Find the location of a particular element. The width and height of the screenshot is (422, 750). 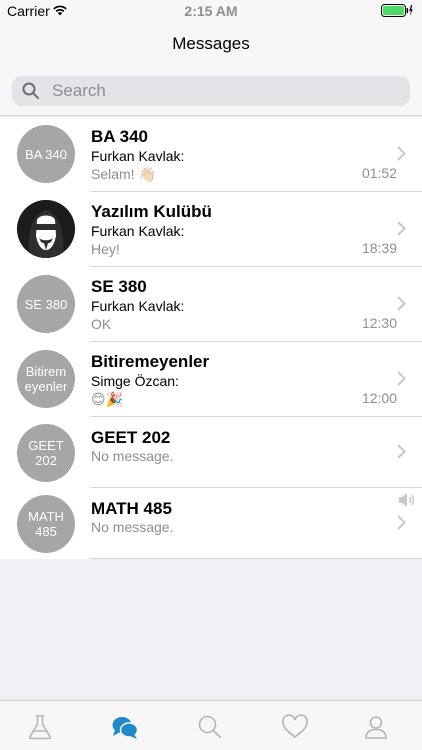

conversation-row-math-485: MATH 485 MATH 485 No message. is located at coordinates (211, 523).